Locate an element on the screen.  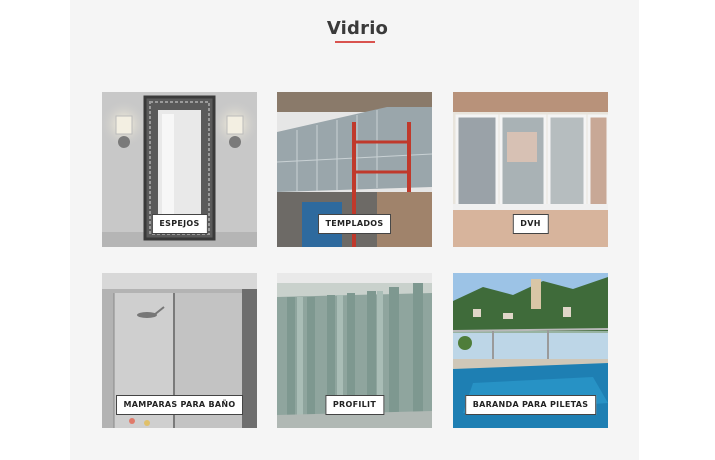
tile-label: PROFILIT is located at coordinates (354, 405).